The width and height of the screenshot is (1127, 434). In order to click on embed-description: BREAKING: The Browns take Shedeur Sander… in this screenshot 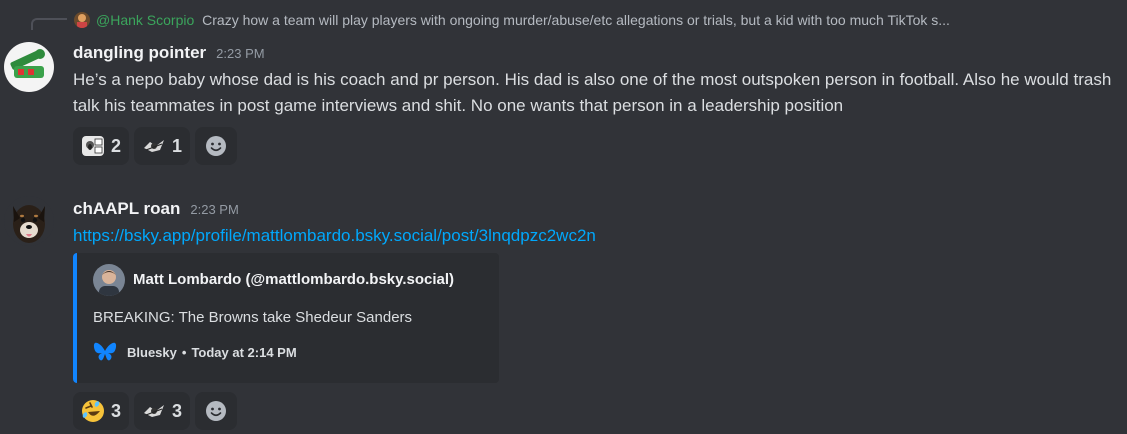, I will do `click(253, 317)`.